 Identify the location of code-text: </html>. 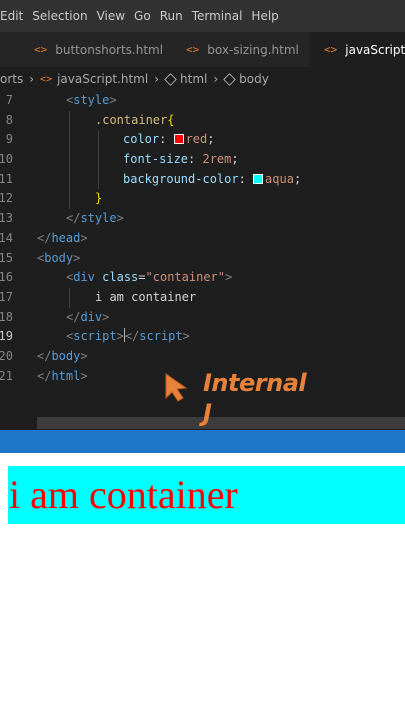
(62, 377).